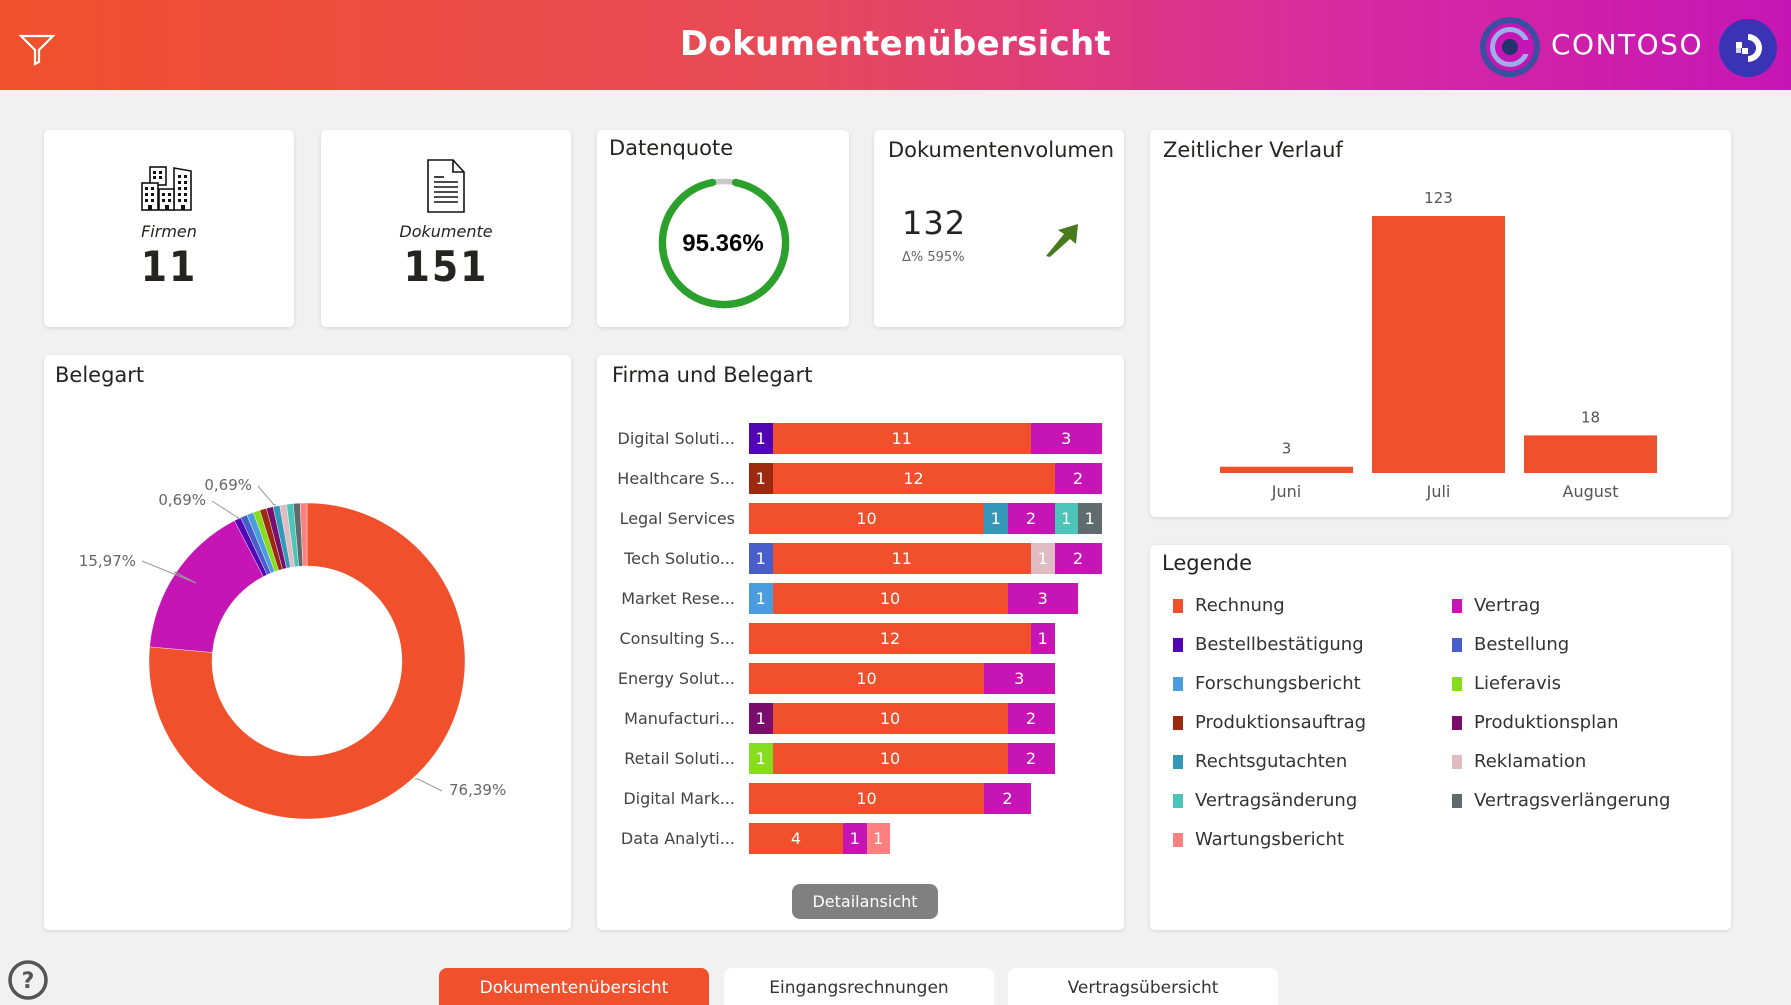 This screenshot has height=1005, width=1791. Describe the element at coordinates (1438, 198) in the screenshot. I see `column-data-label: 123` at that location.